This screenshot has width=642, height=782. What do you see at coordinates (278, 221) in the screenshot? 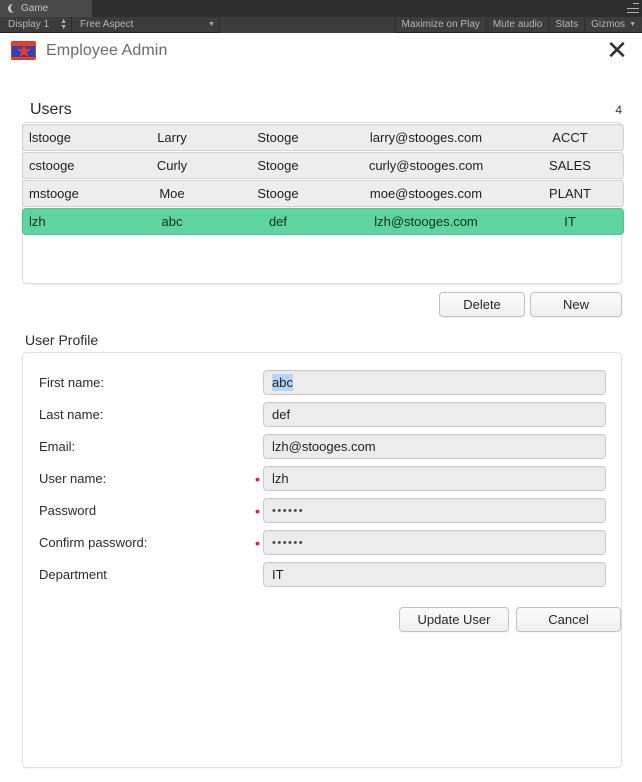
I see `cell-last: def` at bounding box center [278, 221].